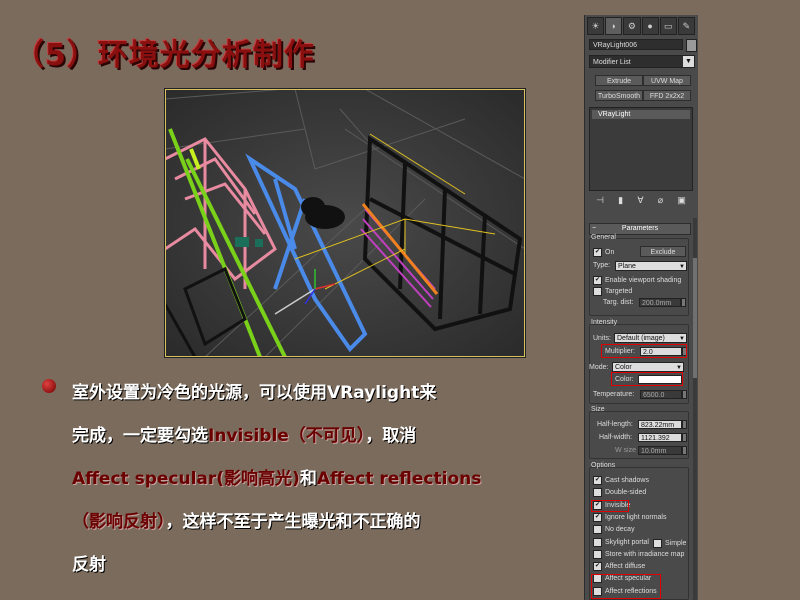 This screenshot has width=800, height=600. What do you see at coordinates (308, 479) in the screenshot?
I see `bullet-text: 和` at bounding box center [308, 479].